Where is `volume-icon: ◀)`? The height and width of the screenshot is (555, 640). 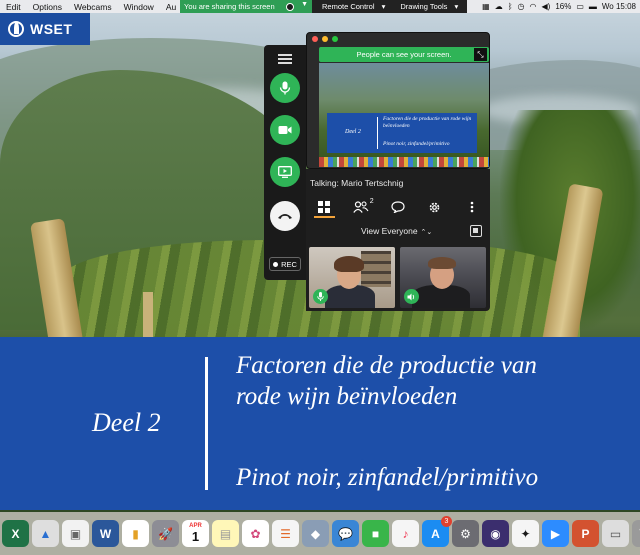 volume-icon: ◀) is located at coordinates (545, 6).